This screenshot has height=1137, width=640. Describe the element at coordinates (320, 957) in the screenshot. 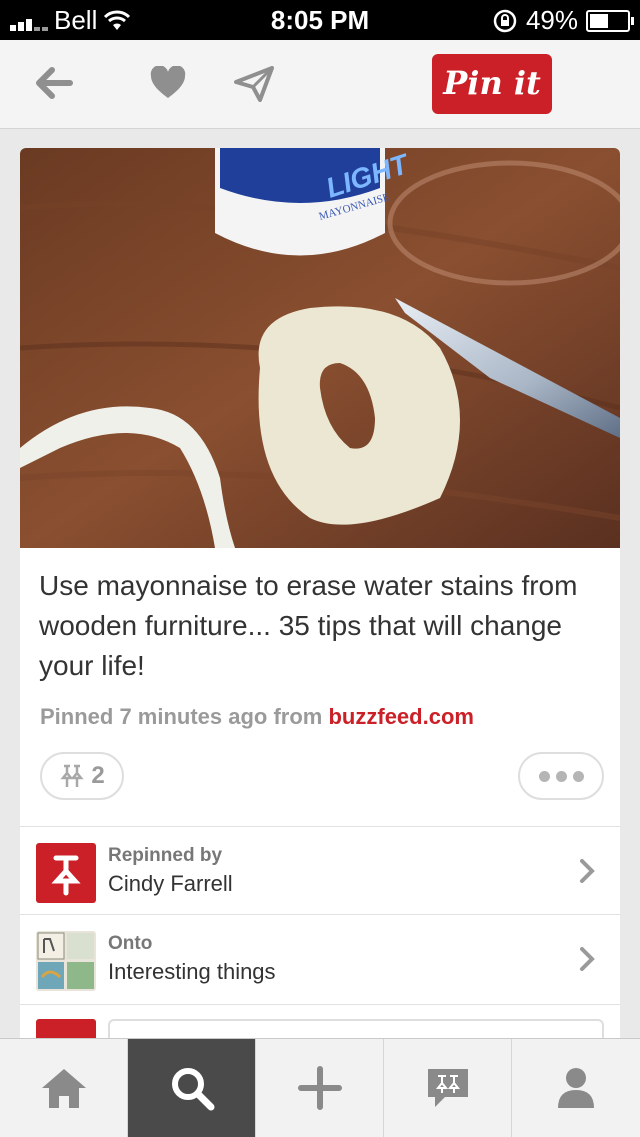

I see `onto-board-row: Onto Interesting things` at that location.